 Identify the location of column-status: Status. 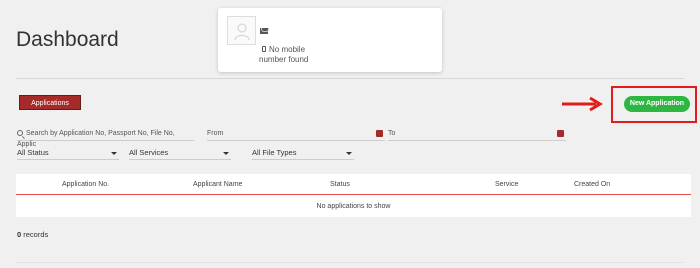
(340, 184).